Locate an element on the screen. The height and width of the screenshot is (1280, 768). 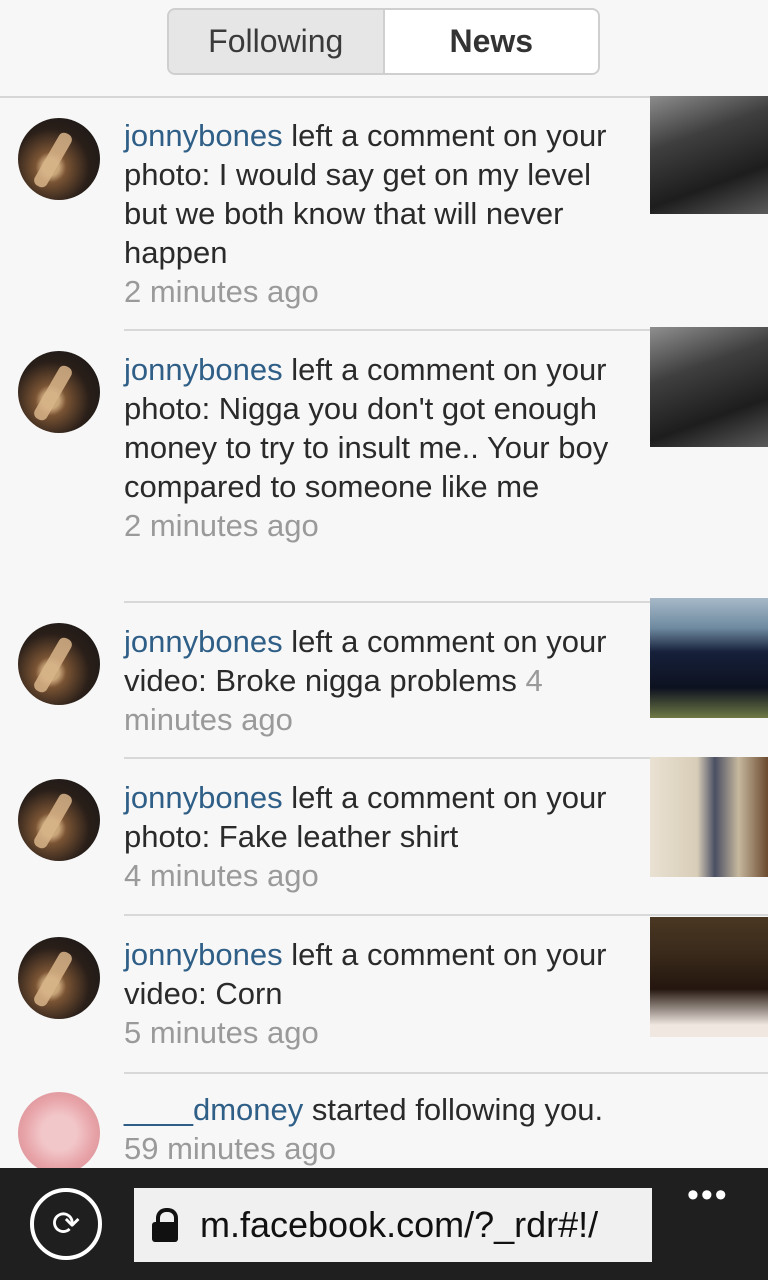
tab-following: Following is located at coordinates (276, 41).